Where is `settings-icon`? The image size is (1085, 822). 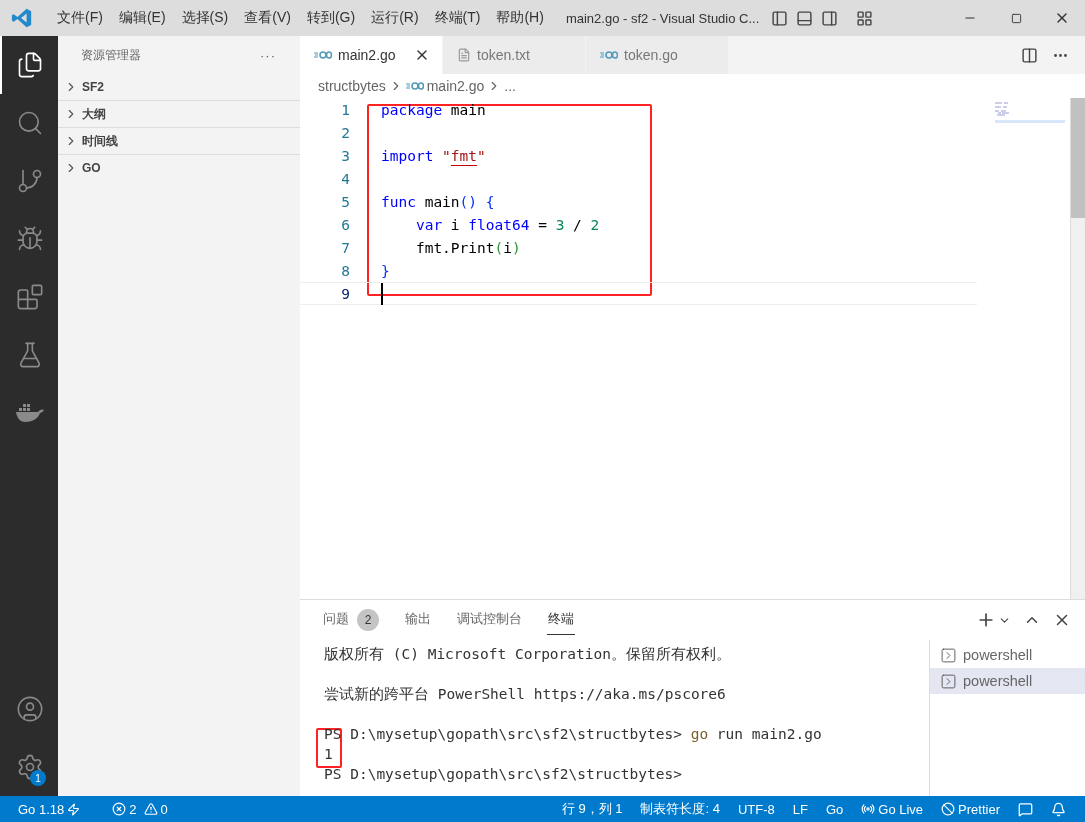
settings-icon is located at coordinates (30, 767).